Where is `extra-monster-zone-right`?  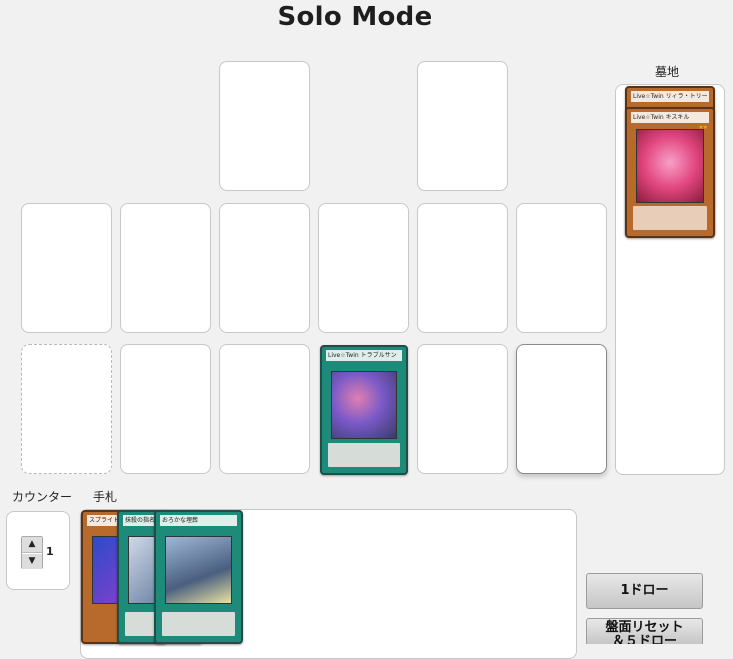 extra-monster-zone-right is located at coordinates (462, 126).